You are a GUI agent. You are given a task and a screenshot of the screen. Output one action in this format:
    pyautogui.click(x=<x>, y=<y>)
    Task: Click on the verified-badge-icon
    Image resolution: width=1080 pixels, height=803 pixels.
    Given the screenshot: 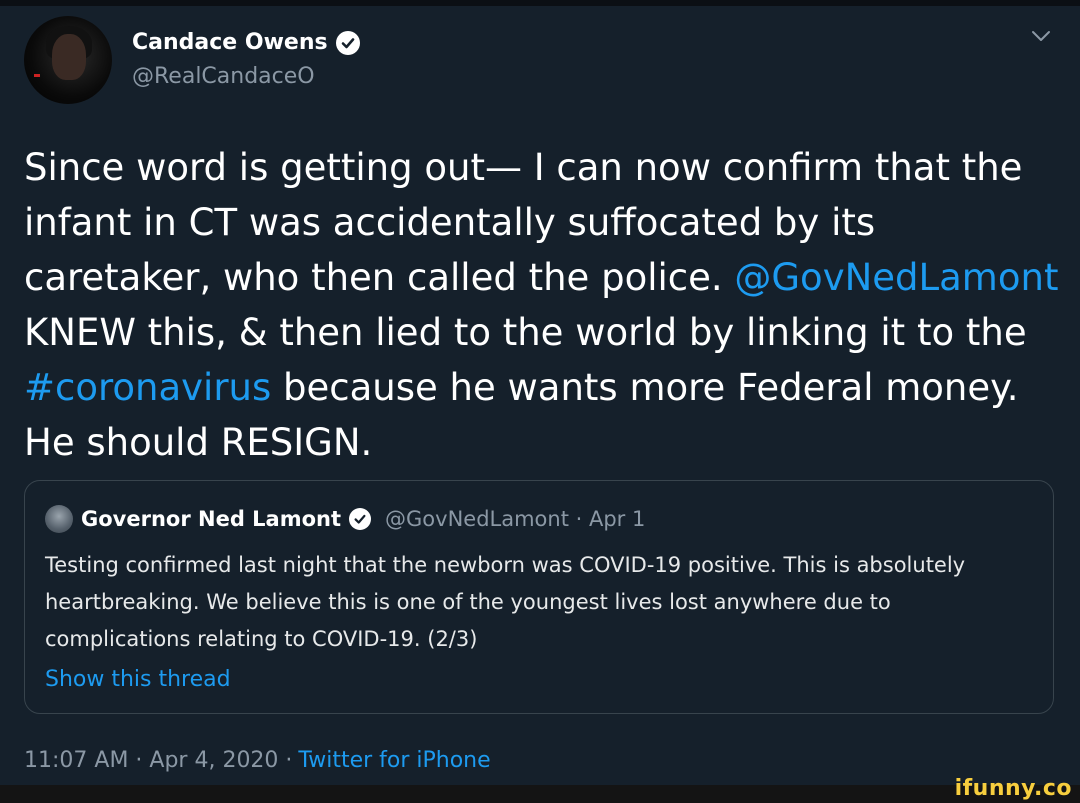 What is the action you would take?
    pyautogui.click(x=347, y=42)
    